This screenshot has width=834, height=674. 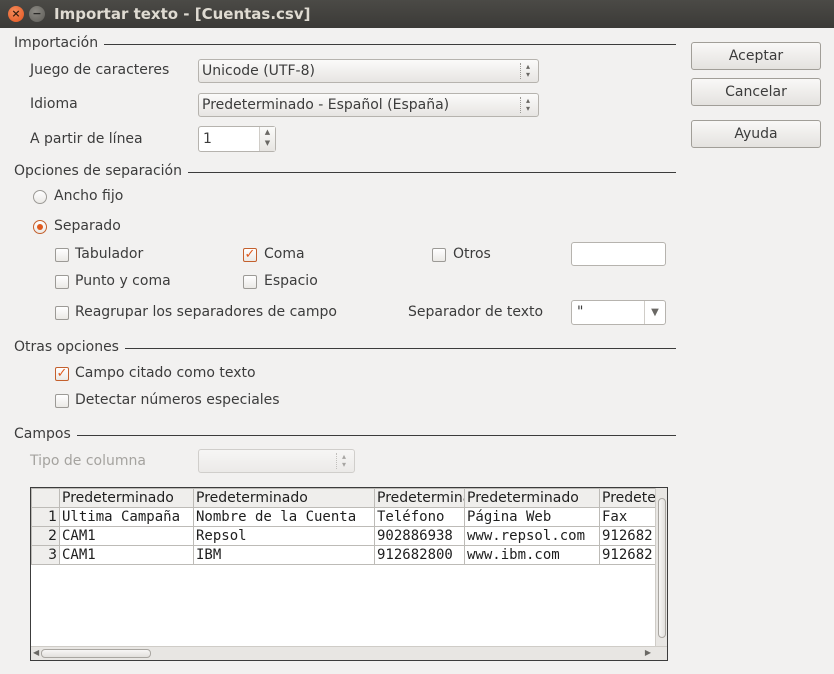 I want to click on other-checkbox, so click(x=439, y=255).